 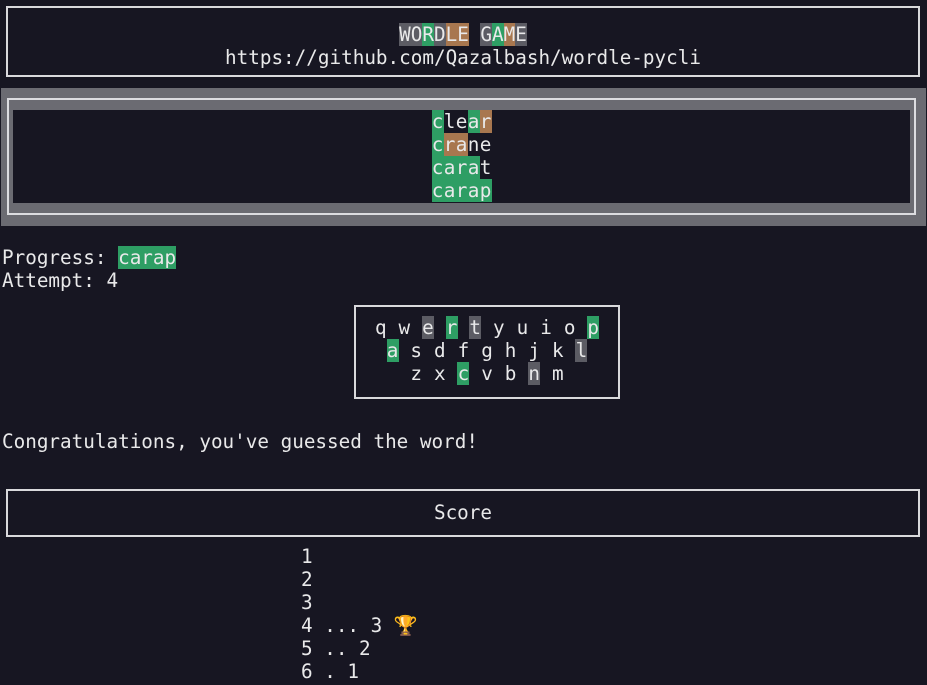 I want to click on guess-tile: t, so click(x=485, y=167).